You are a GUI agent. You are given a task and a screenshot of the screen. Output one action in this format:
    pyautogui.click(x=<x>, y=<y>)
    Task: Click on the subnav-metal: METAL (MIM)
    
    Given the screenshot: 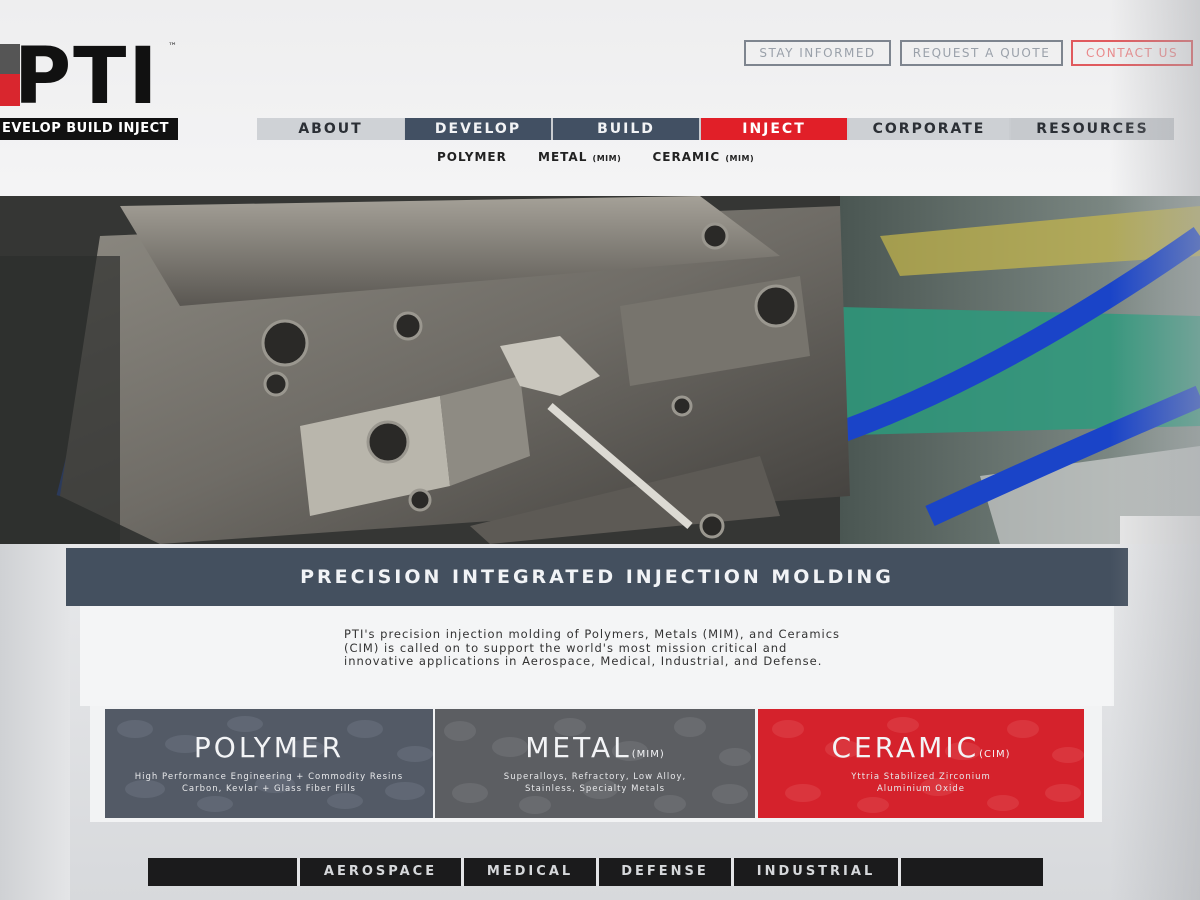 What is the action you would take?
    pyautogui.click(x=579, y=157)
    